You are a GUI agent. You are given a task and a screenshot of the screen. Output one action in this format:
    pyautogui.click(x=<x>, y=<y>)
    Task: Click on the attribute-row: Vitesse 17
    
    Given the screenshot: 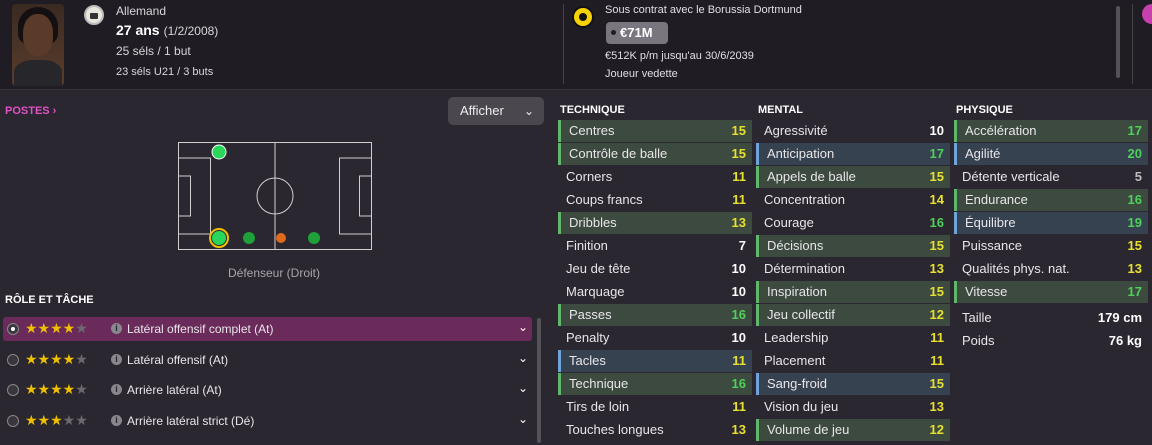 What is the action you would take?
    pyautogui.click(x=1051, y=292)
    